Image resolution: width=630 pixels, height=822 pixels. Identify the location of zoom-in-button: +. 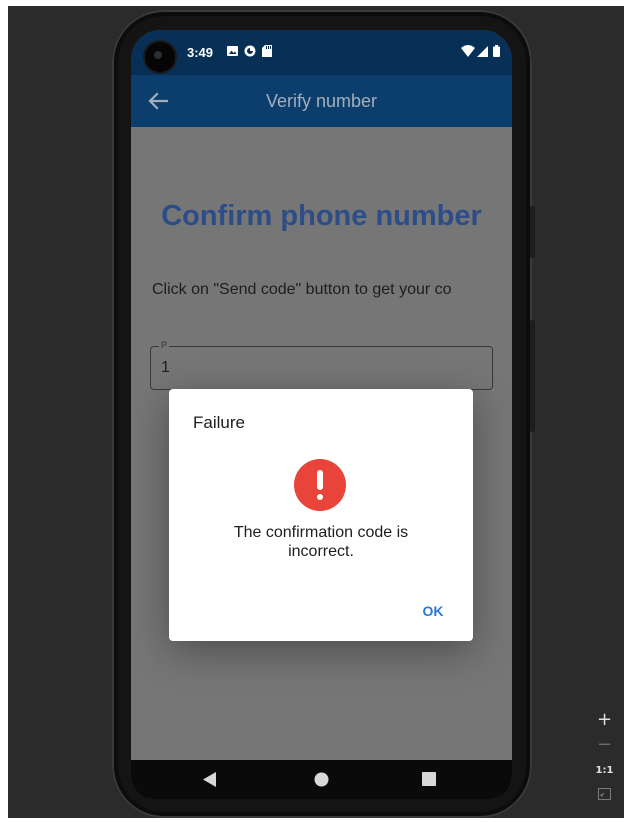
(604, 719).